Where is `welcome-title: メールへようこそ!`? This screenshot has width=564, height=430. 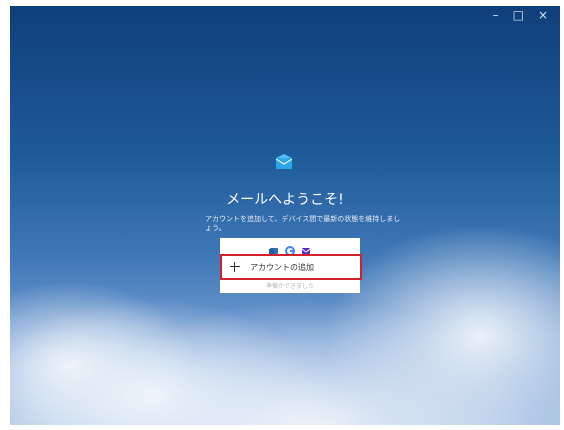
welcome-title: メールへようこそ! is located at coordinates (285, 200).